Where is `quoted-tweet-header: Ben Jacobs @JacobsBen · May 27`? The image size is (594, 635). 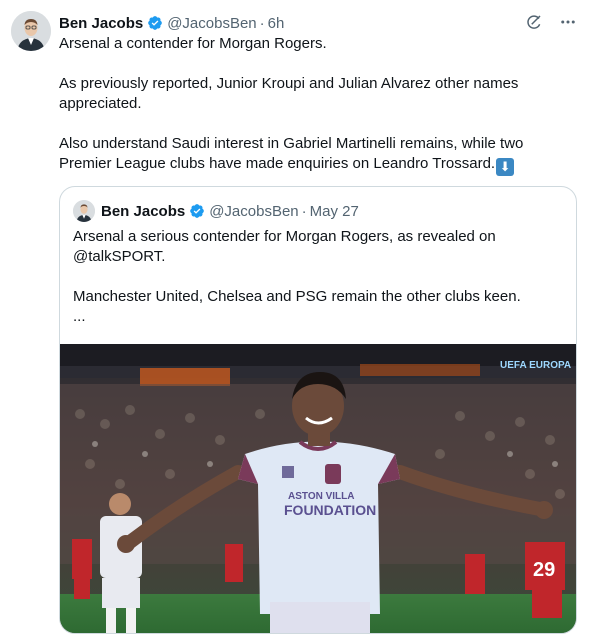
quoted-tweet-header: Ben Jacobs @JacobsBen · May 27 is located at coordinates (216, 211).